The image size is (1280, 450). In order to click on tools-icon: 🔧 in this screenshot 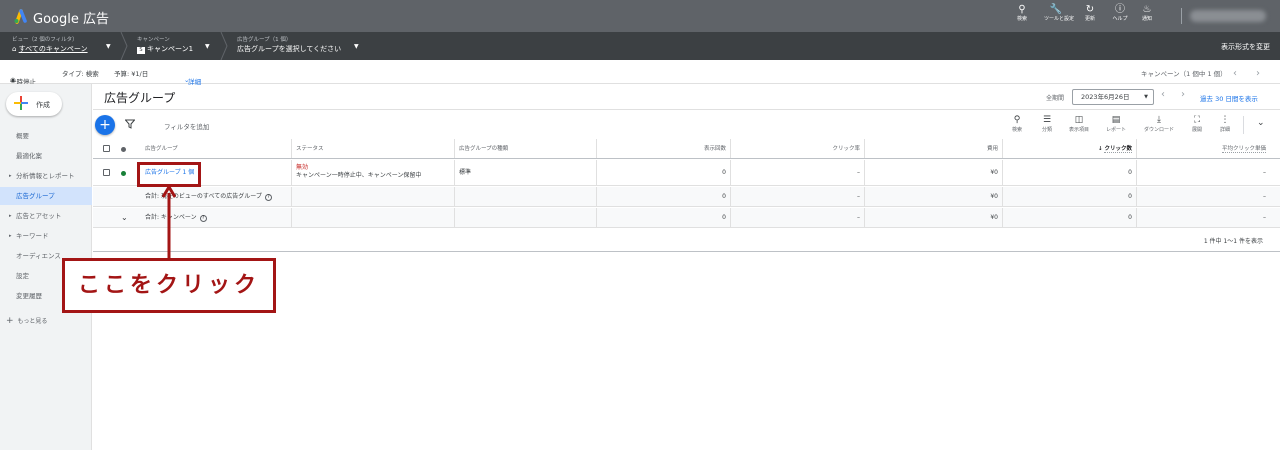, I will do `click(1056, 9)`.